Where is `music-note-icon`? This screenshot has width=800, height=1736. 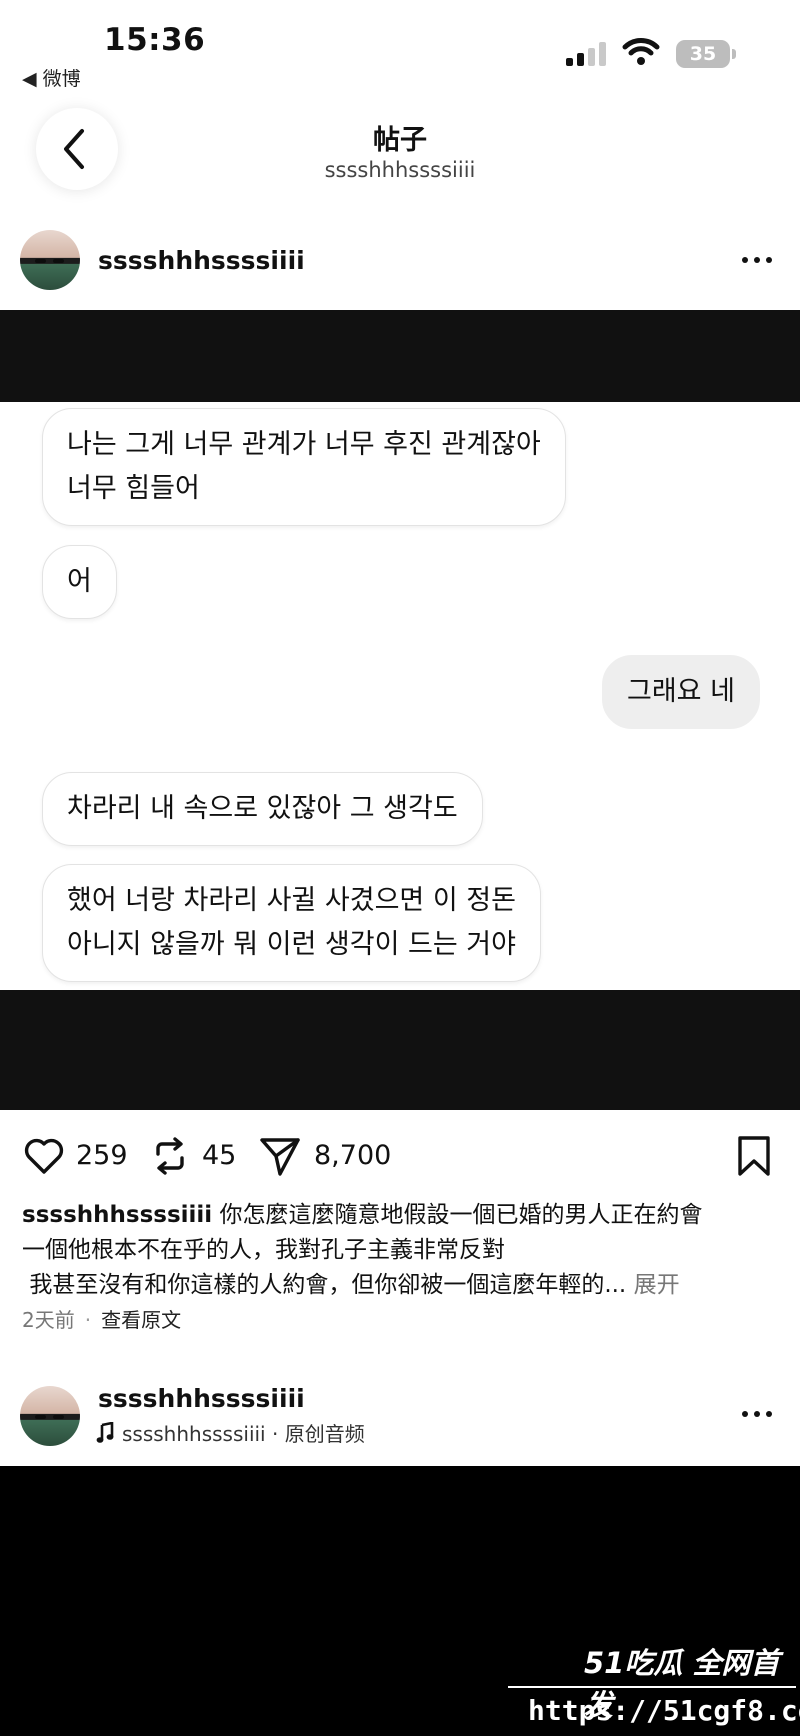 music-note-icon is located at coordinates (105, 1432).